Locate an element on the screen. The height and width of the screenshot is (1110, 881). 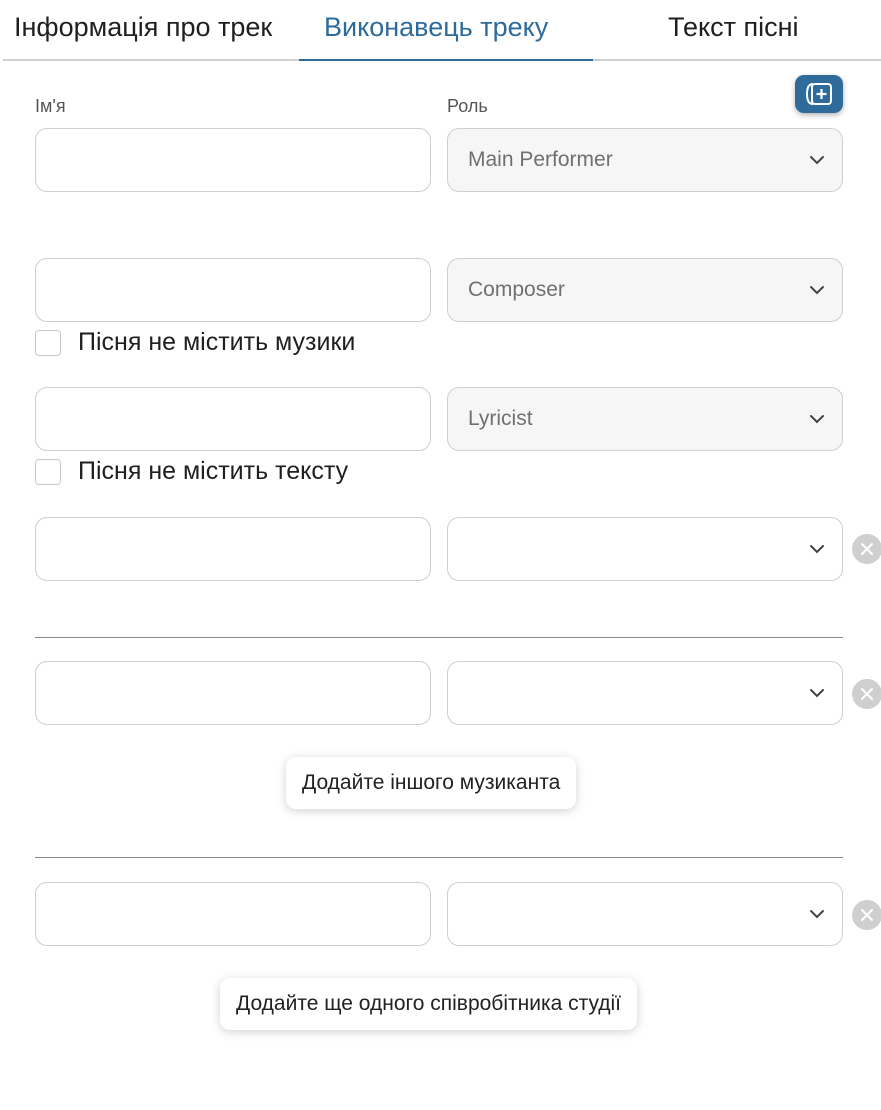
no-lyrics-checkbox is located at coordinates (48, 472).